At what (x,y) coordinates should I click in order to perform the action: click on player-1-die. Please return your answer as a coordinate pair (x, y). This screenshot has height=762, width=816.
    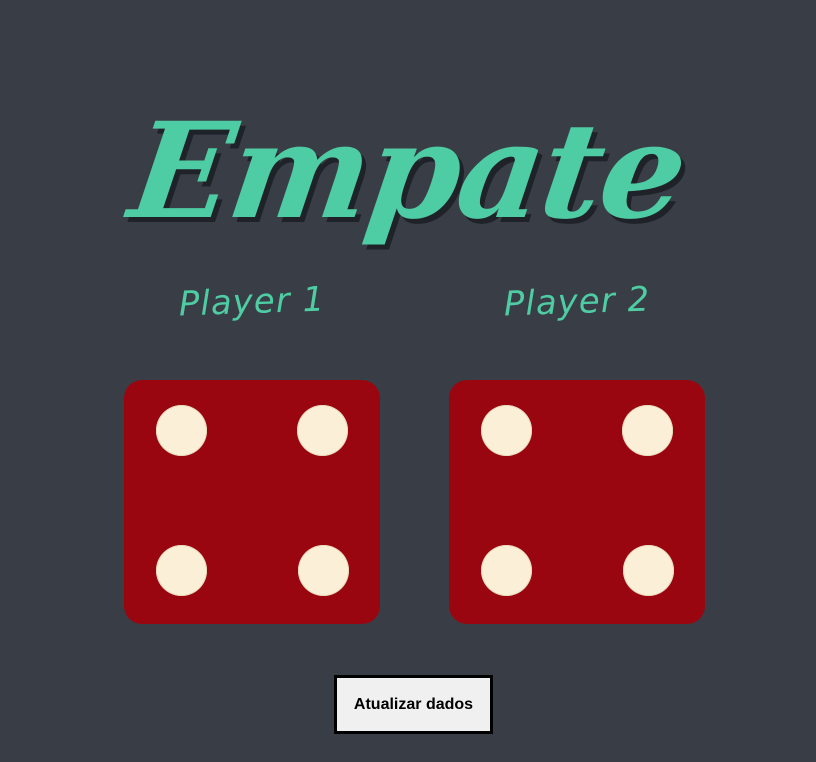
    Looking at the image, I should click on (252, 502).